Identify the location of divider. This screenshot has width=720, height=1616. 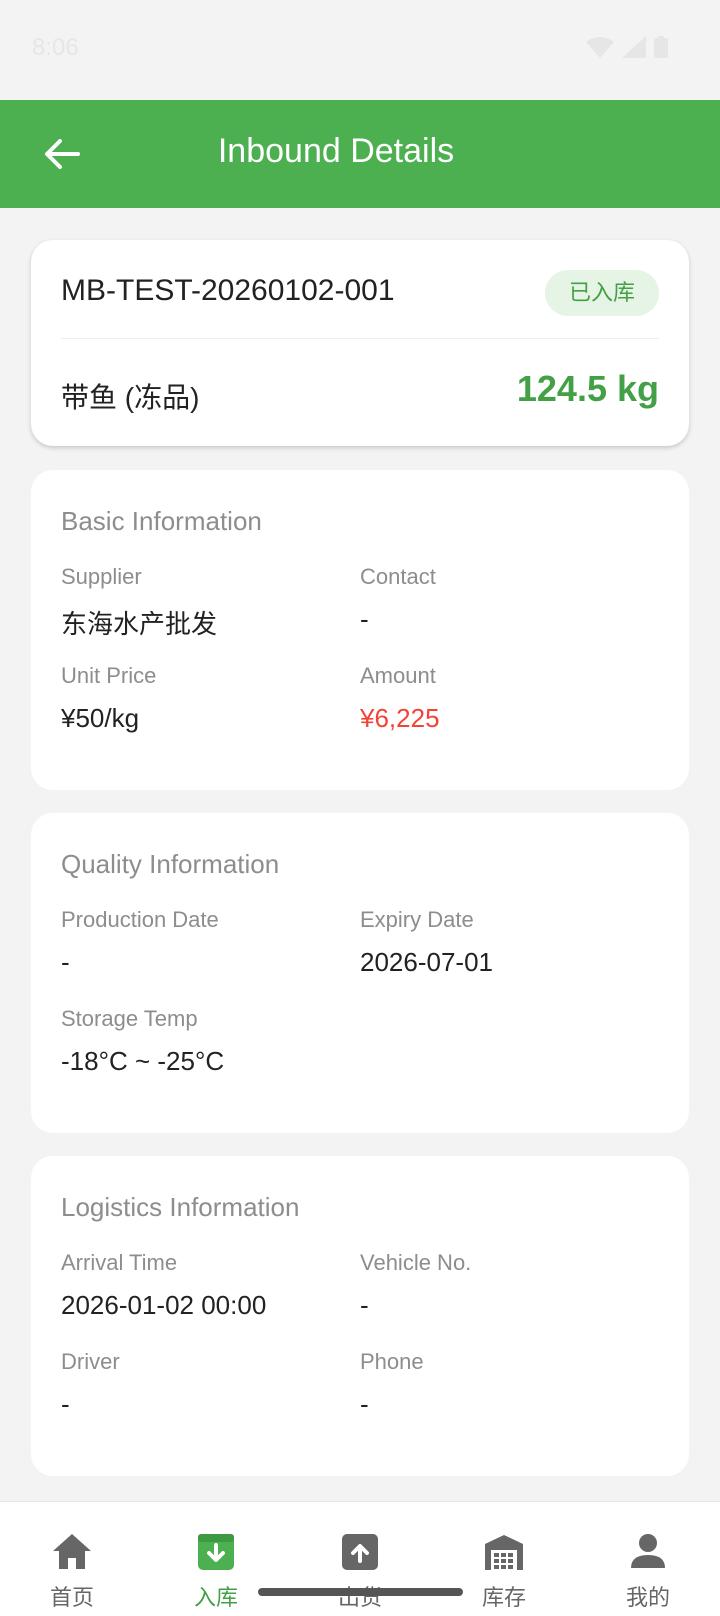
(360, 338).